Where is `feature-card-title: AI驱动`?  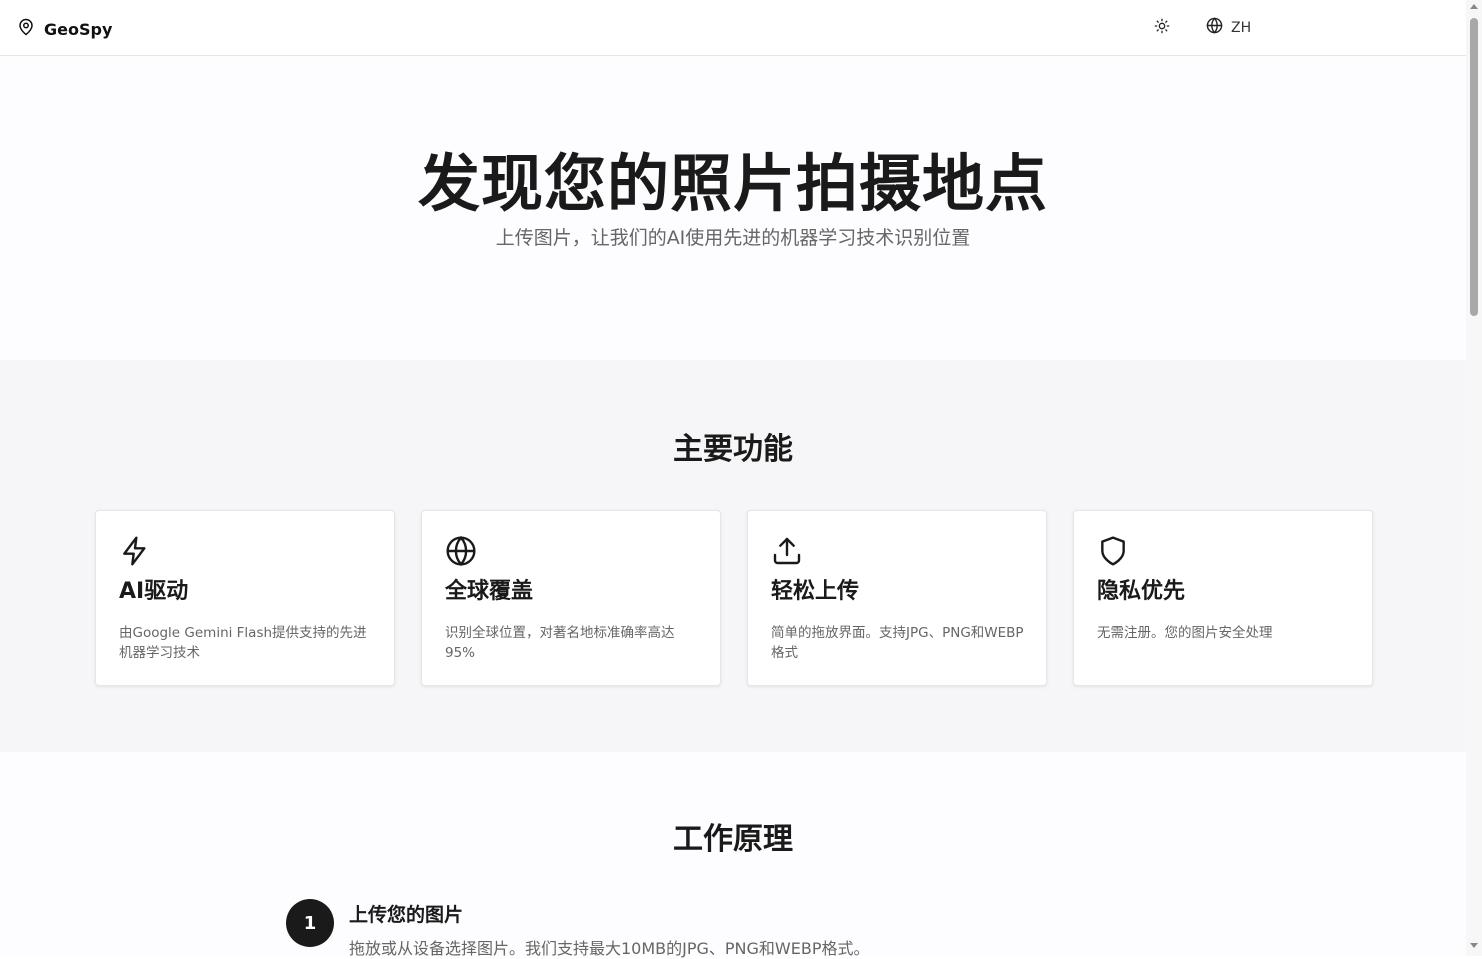 feature-card-title: AI驱动 is located at coordinates (154, 591).